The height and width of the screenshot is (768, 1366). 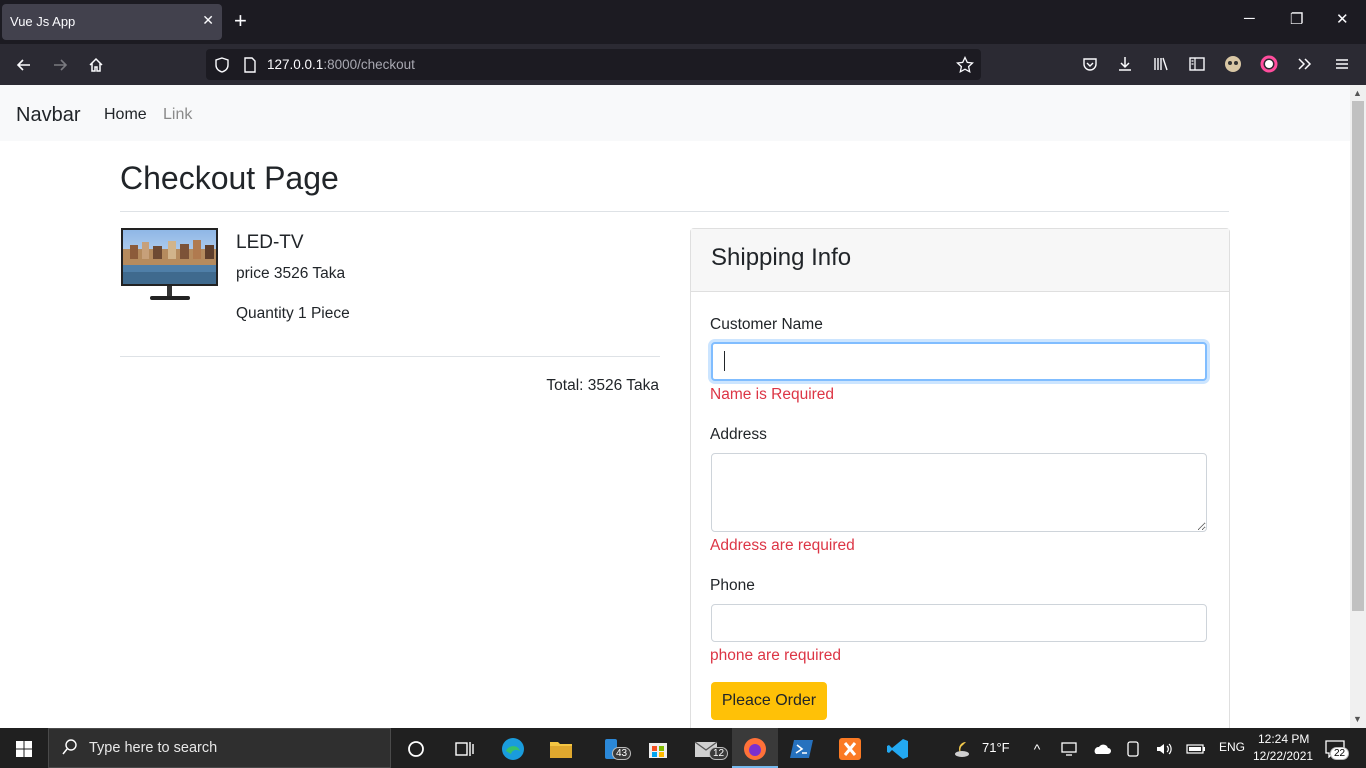 What do you see at coordinates (1133, 749) in the screenshot?
I see `device-icon` at bounding box center [1133, 749].